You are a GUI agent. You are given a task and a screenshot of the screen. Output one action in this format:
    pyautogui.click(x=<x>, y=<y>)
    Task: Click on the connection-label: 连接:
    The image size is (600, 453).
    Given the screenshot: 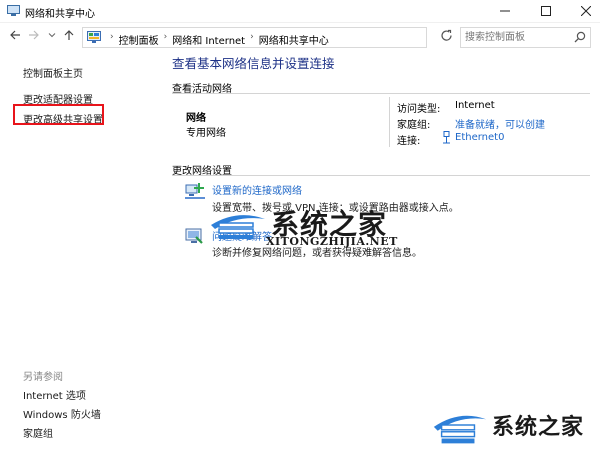 What is the action you would take?
    pyautogui.click(x=409, y=141)
    